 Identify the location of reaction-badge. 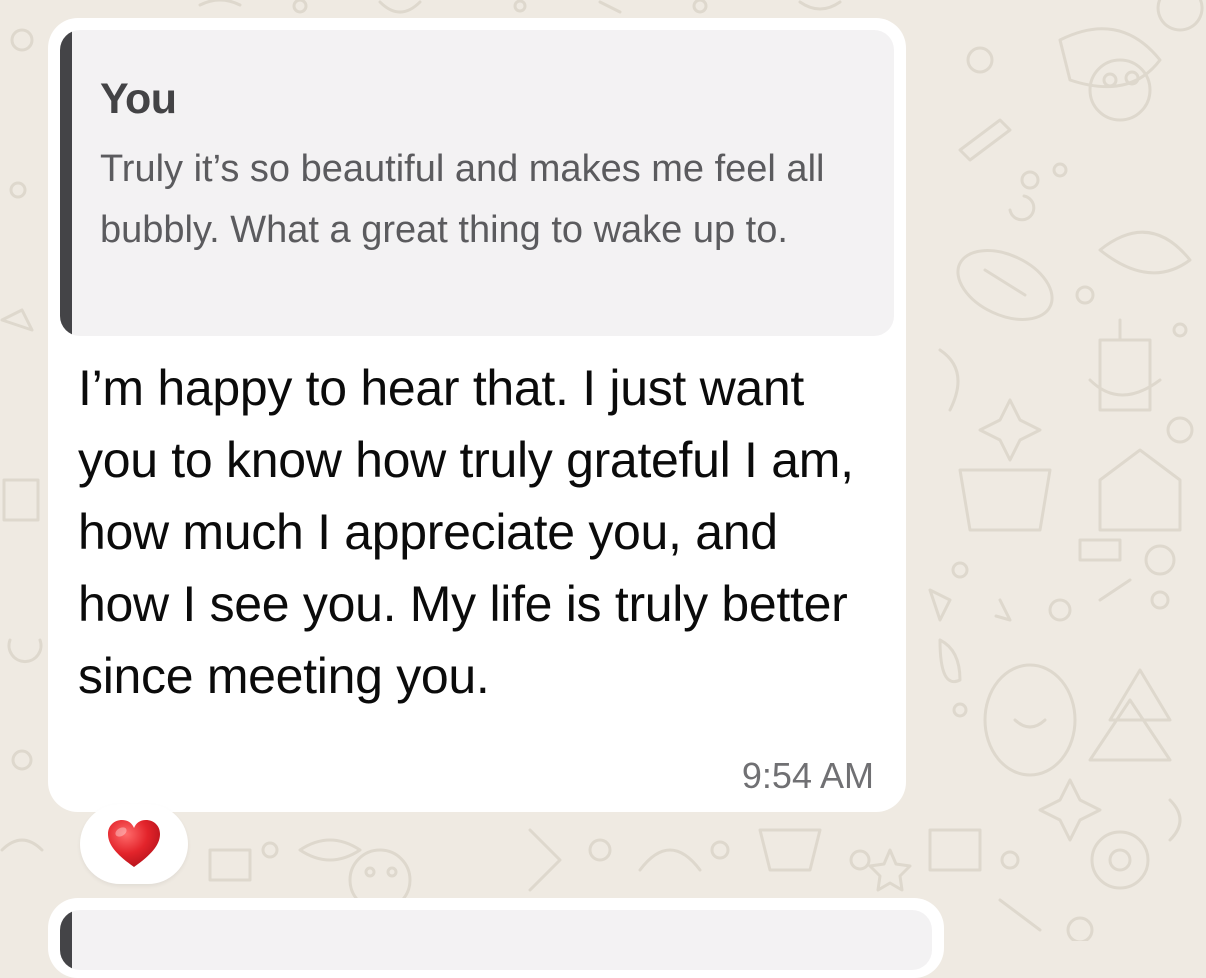
(134, 844).